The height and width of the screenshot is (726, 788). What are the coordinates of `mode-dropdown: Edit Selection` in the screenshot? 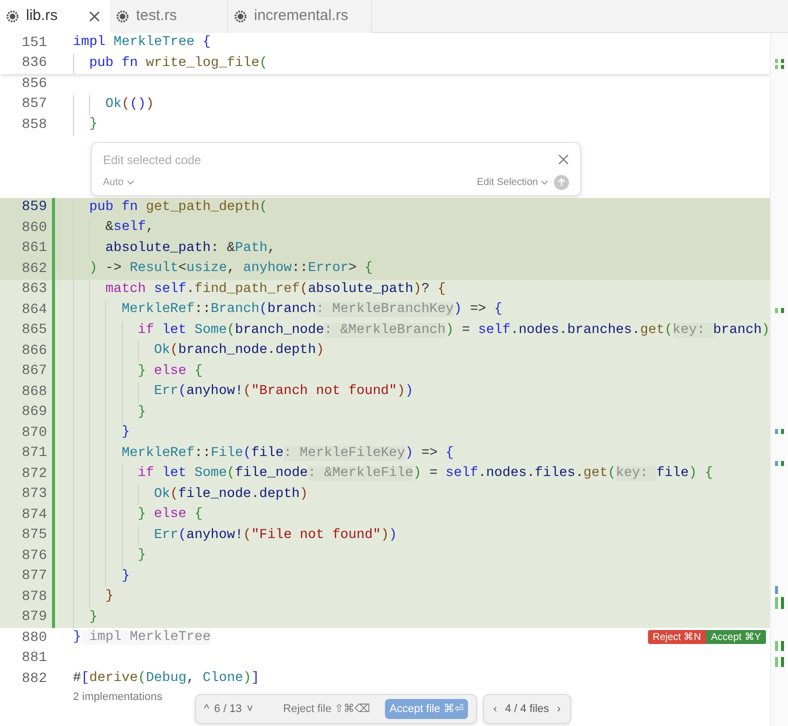 It's located at (512, 182).